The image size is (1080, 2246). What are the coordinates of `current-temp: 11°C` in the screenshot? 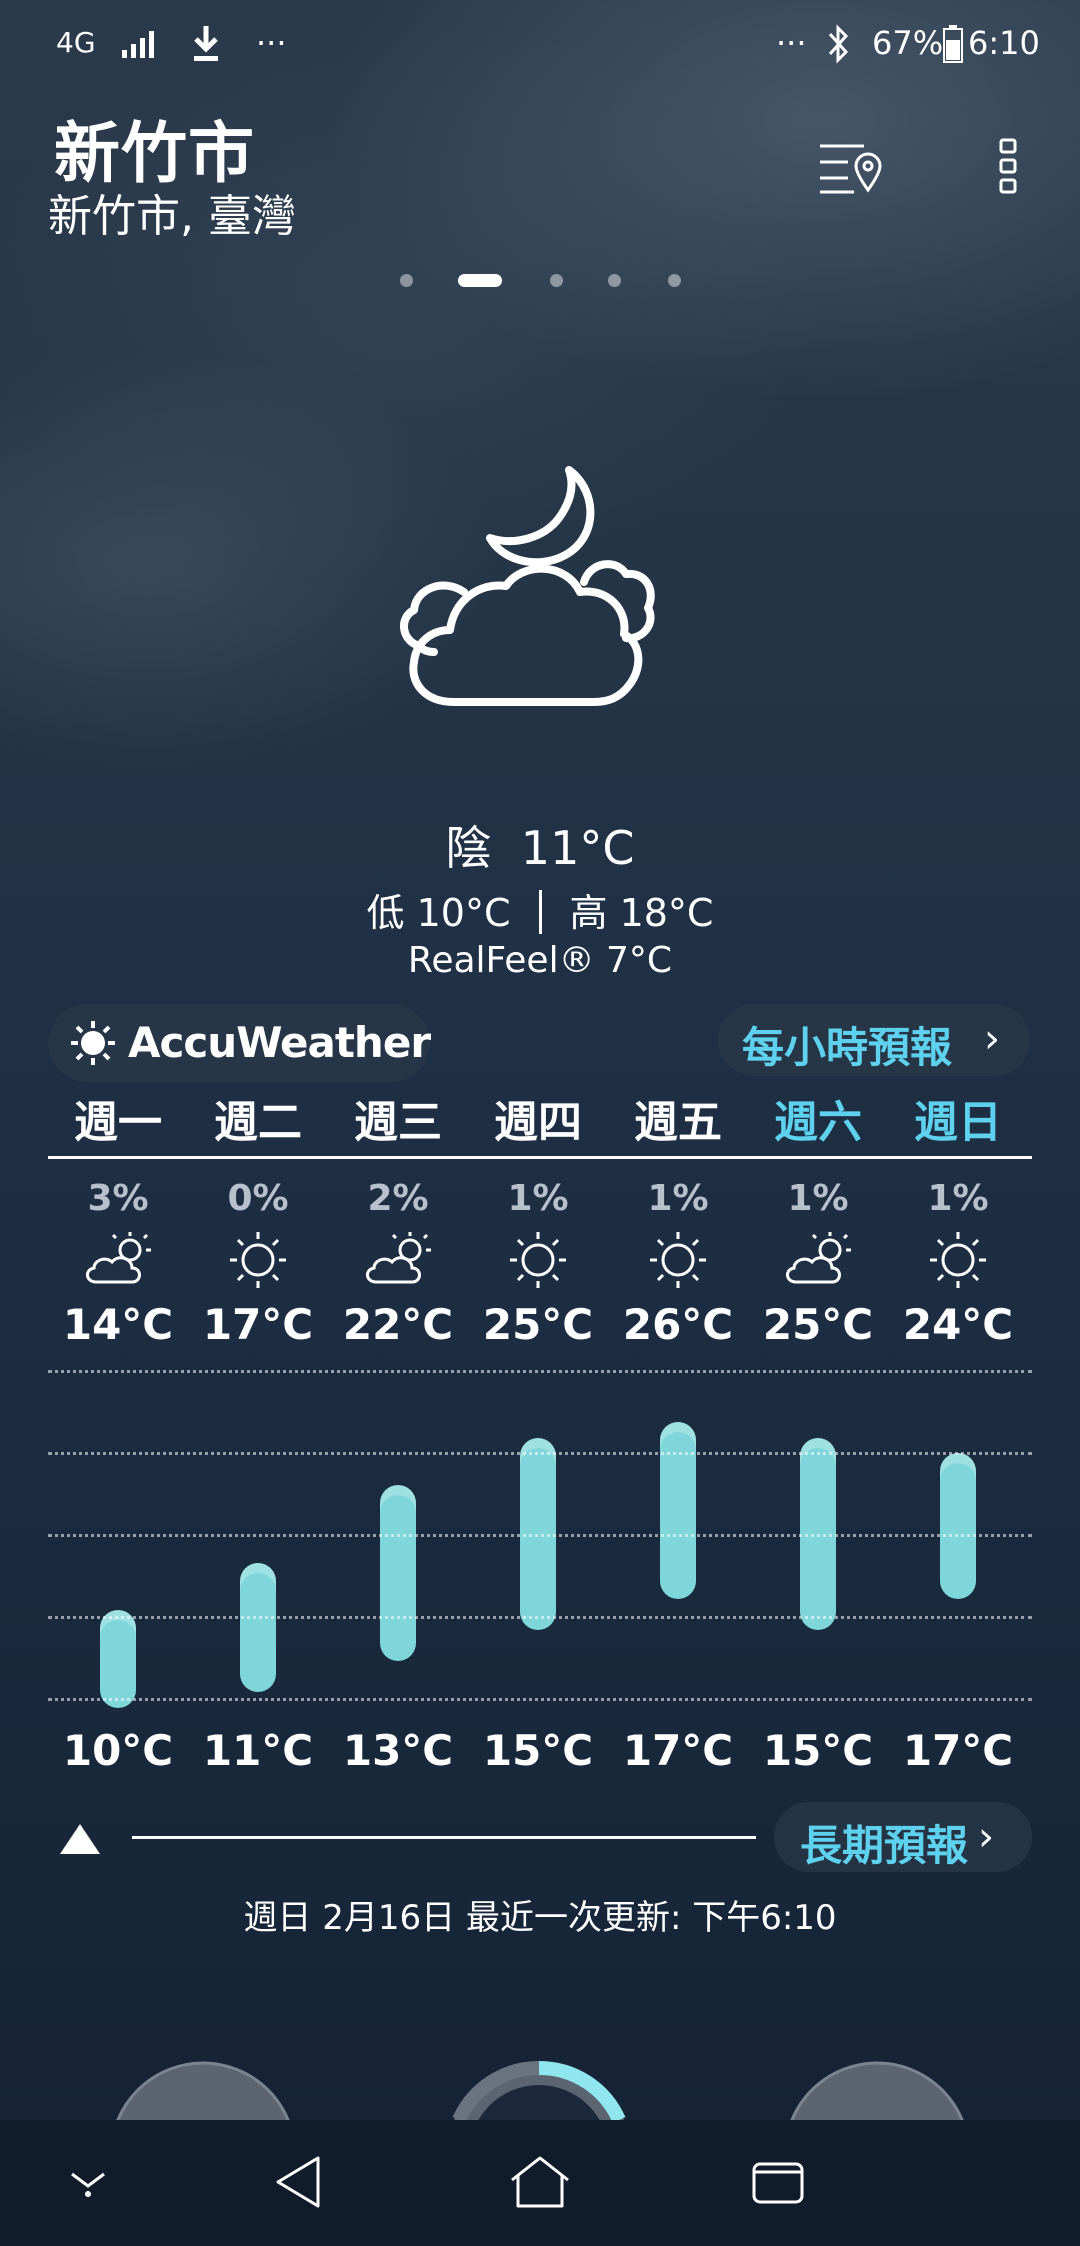 It's located at (577, 848).